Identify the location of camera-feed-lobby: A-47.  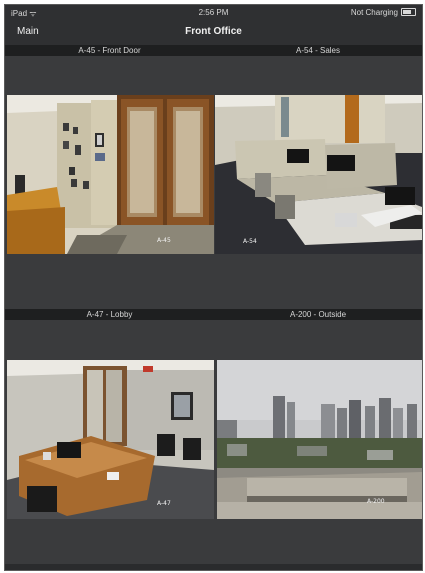
(110, 439).